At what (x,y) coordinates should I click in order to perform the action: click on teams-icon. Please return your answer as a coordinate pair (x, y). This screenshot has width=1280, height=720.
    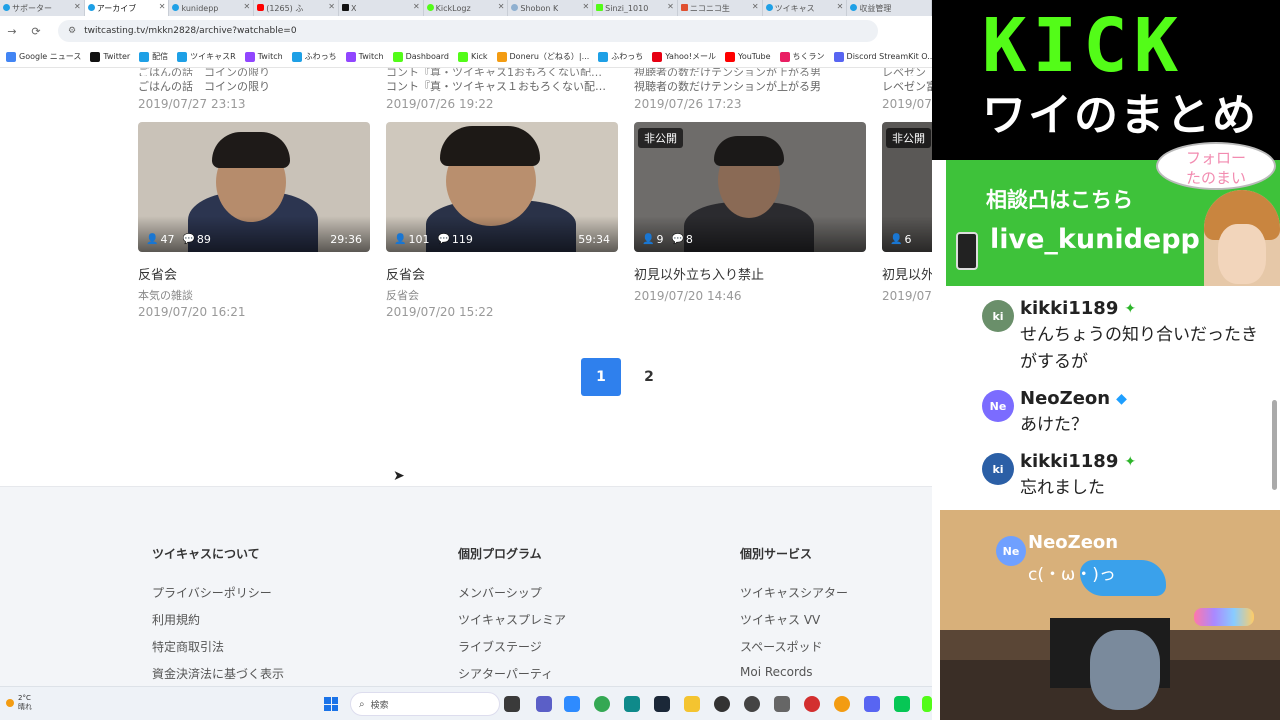
    Looking at the image, I should click on (544, 704).